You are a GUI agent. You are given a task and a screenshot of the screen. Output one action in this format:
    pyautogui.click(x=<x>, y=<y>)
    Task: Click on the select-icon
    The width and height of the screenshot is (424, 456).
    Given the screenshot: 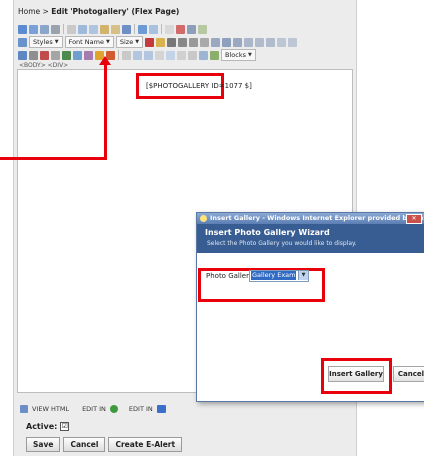 What is the action you would take?
    pyautogui.click(x=181, y=55)
    